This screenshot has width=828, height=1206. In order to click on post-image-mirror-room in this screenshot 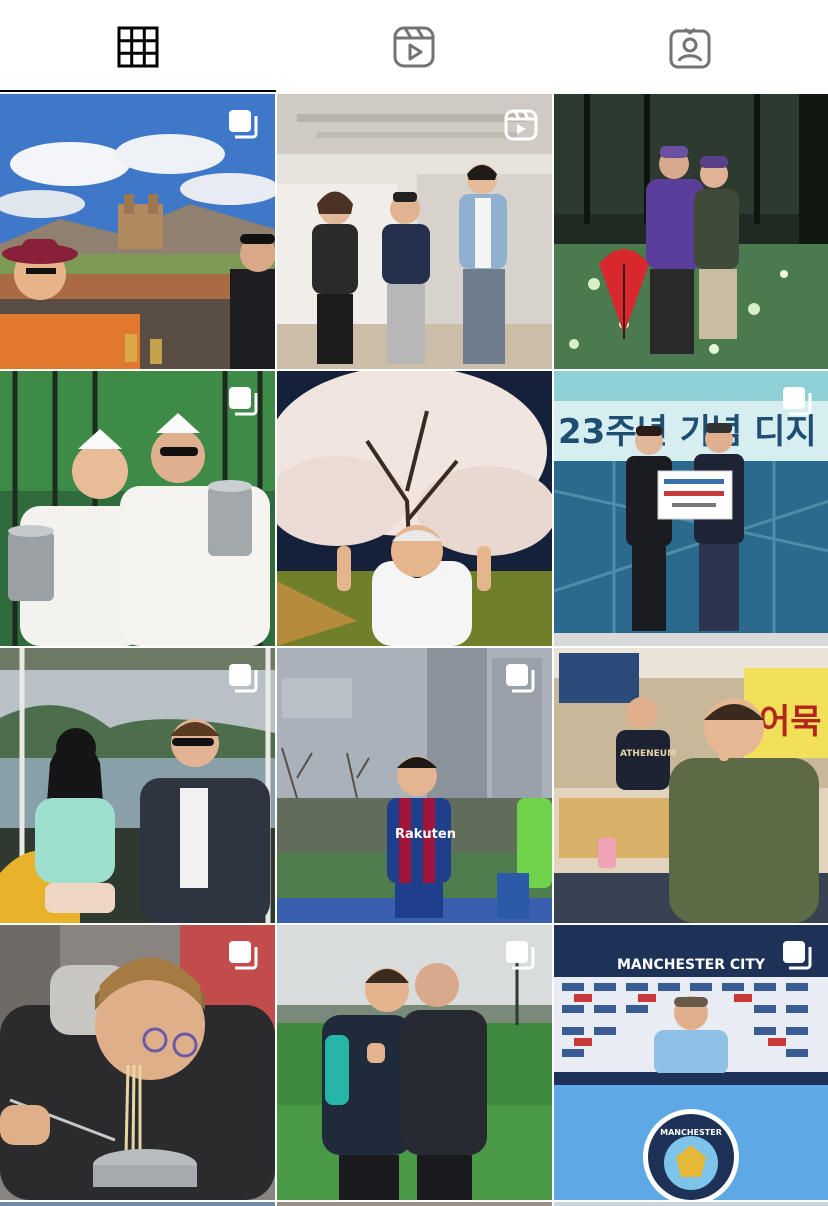, I will do `click(691, 231)`.